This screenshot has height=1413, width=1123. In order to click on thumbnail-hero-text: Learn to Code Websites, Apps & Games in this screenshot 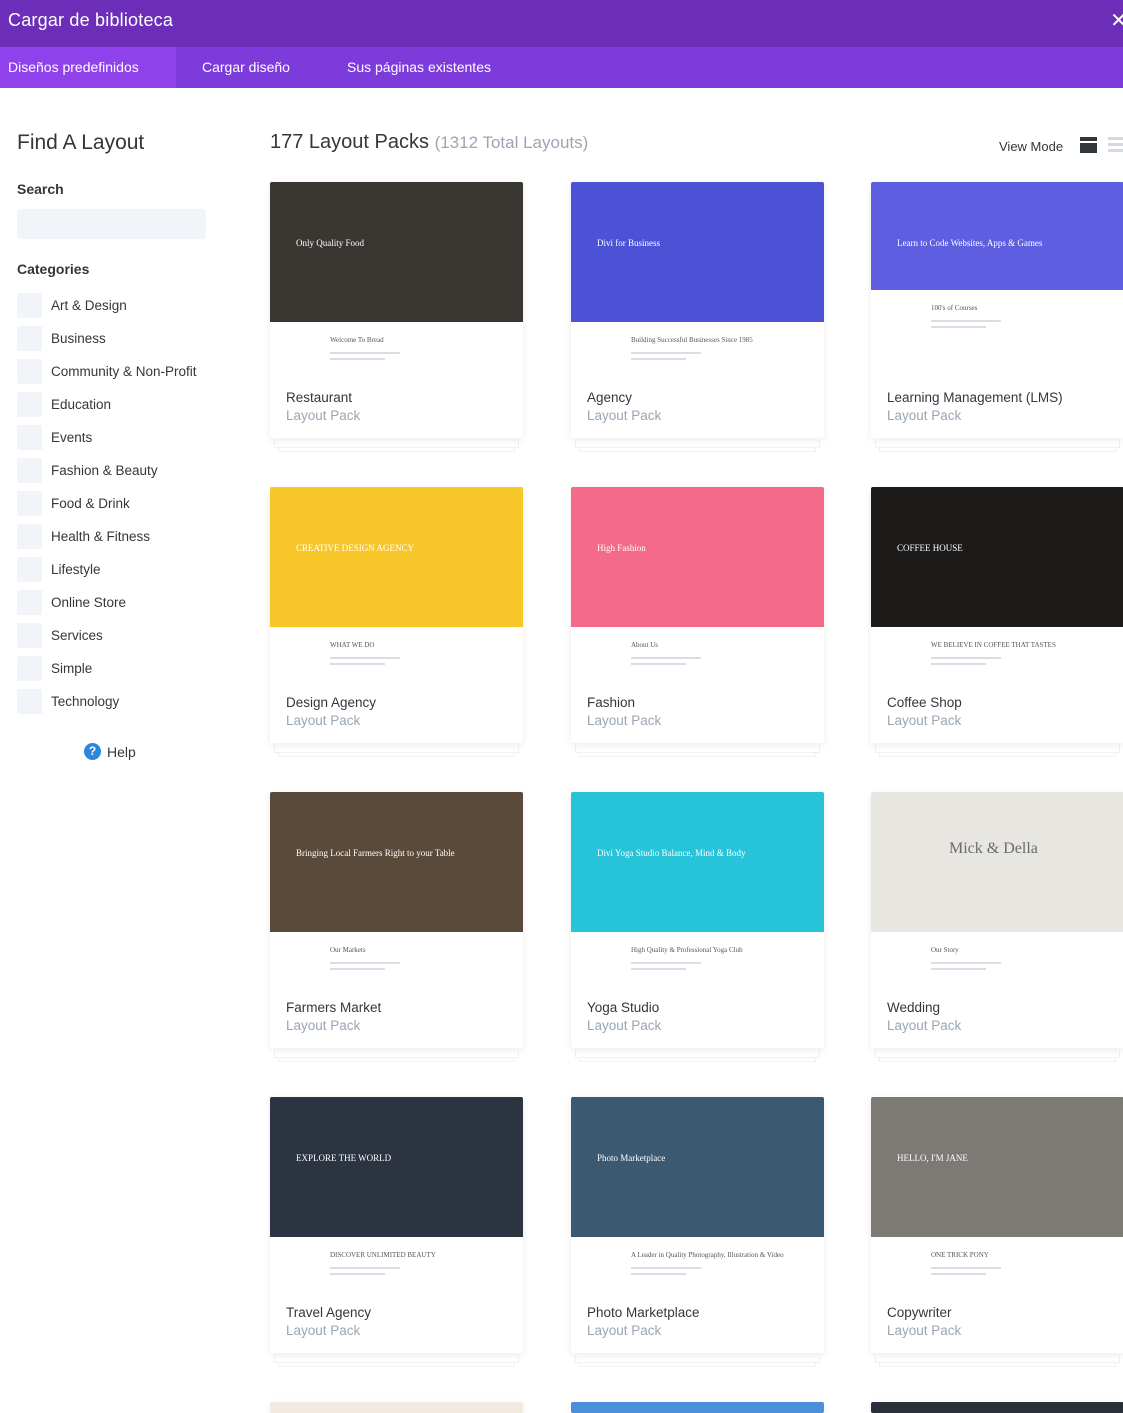, I will do `click(970, 243)`.